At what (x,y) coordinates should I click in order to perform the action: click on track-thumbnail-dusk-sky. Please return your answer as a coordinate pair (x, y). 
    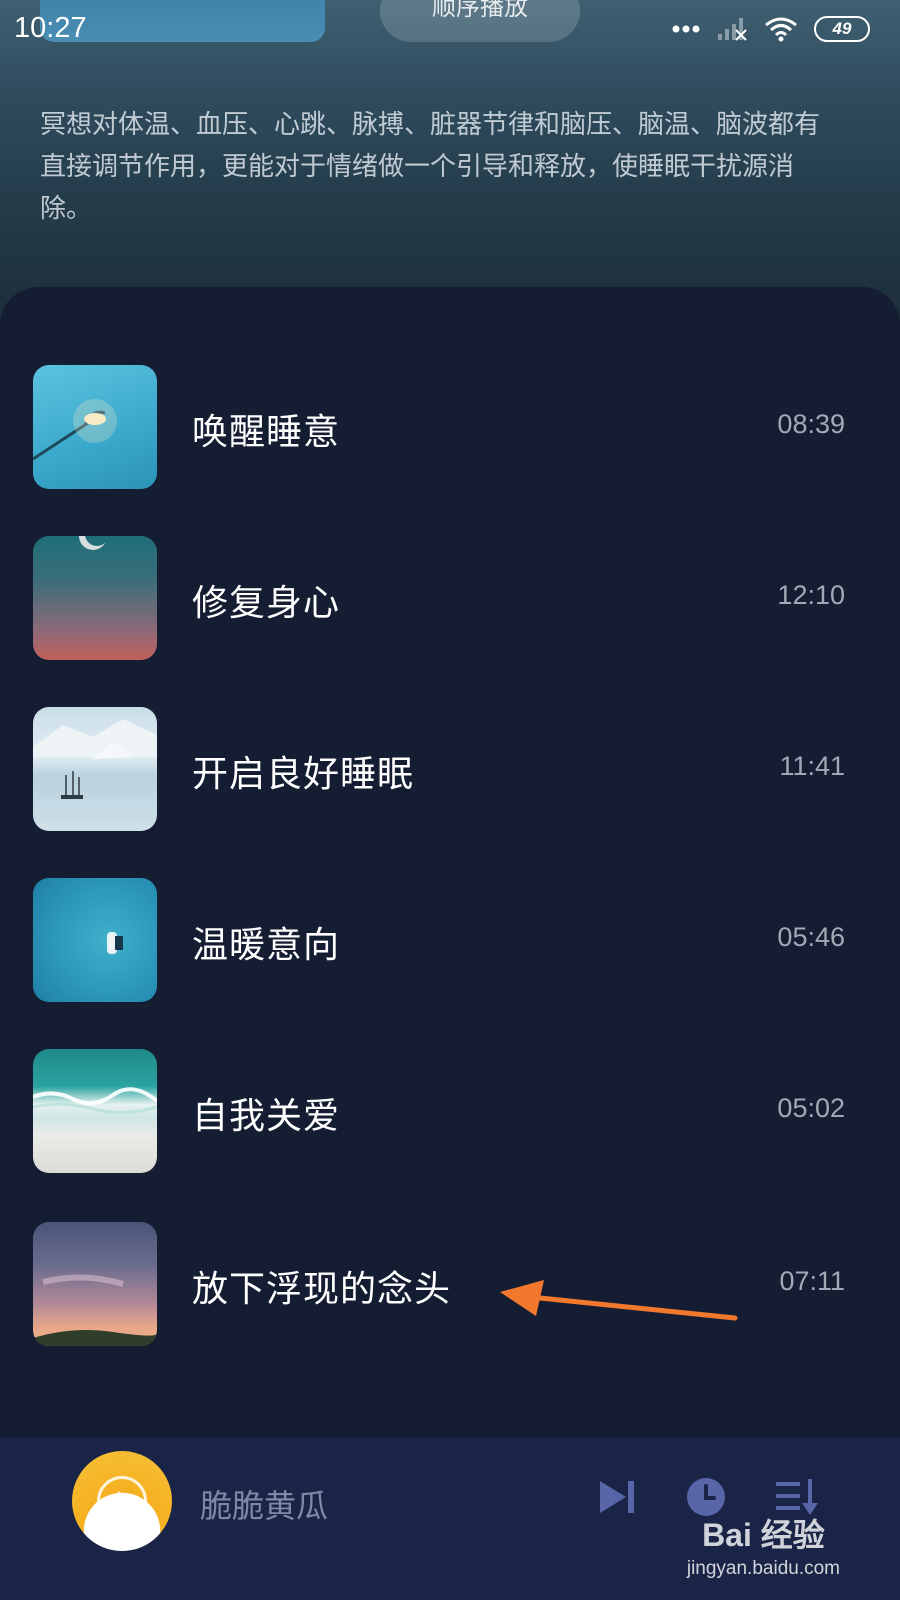
    Looking at the image, I should click on (95, 1284).